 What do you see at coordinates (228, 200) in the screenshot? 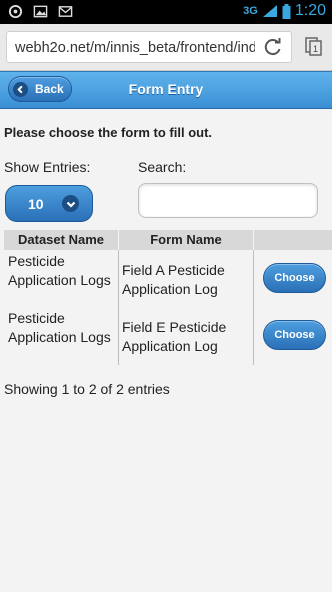
I see `search-input` at bounding box center [228, 200].